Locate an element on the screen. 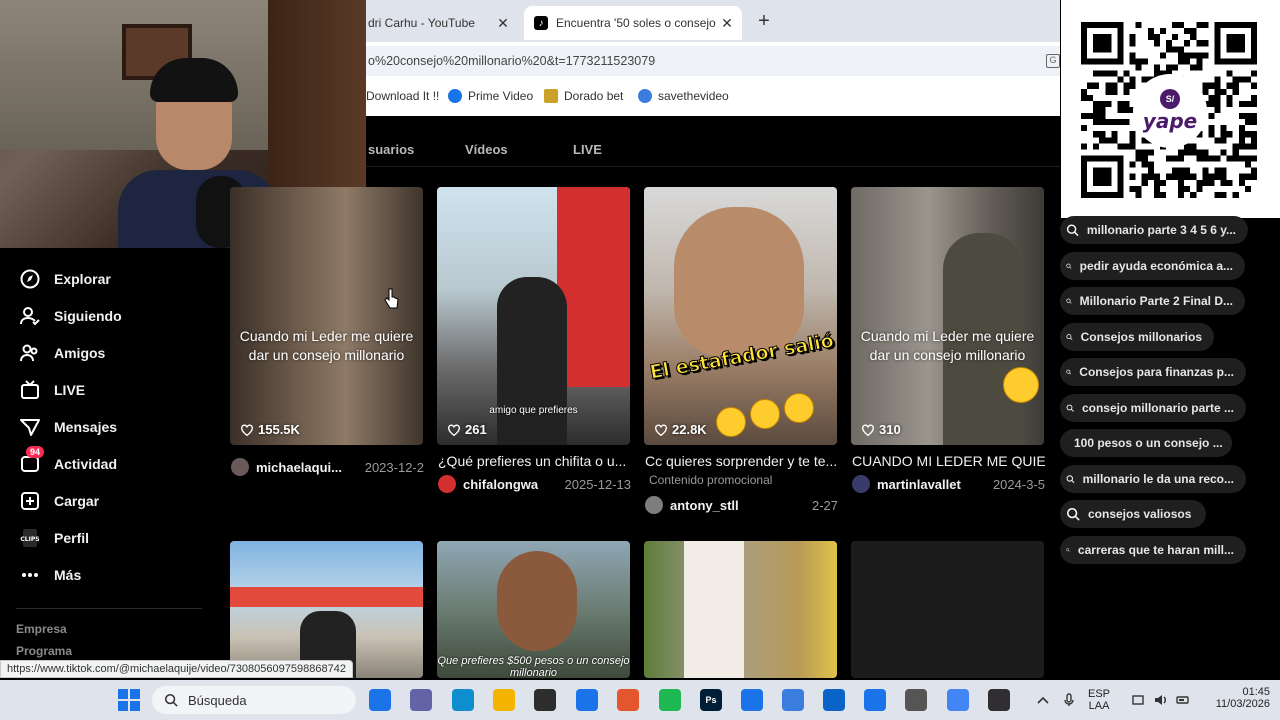 Image resolution: width=1280 pixels, height=720 pixels. bookmark-prime-video: Prime Video is located at coordinates (490, 96).